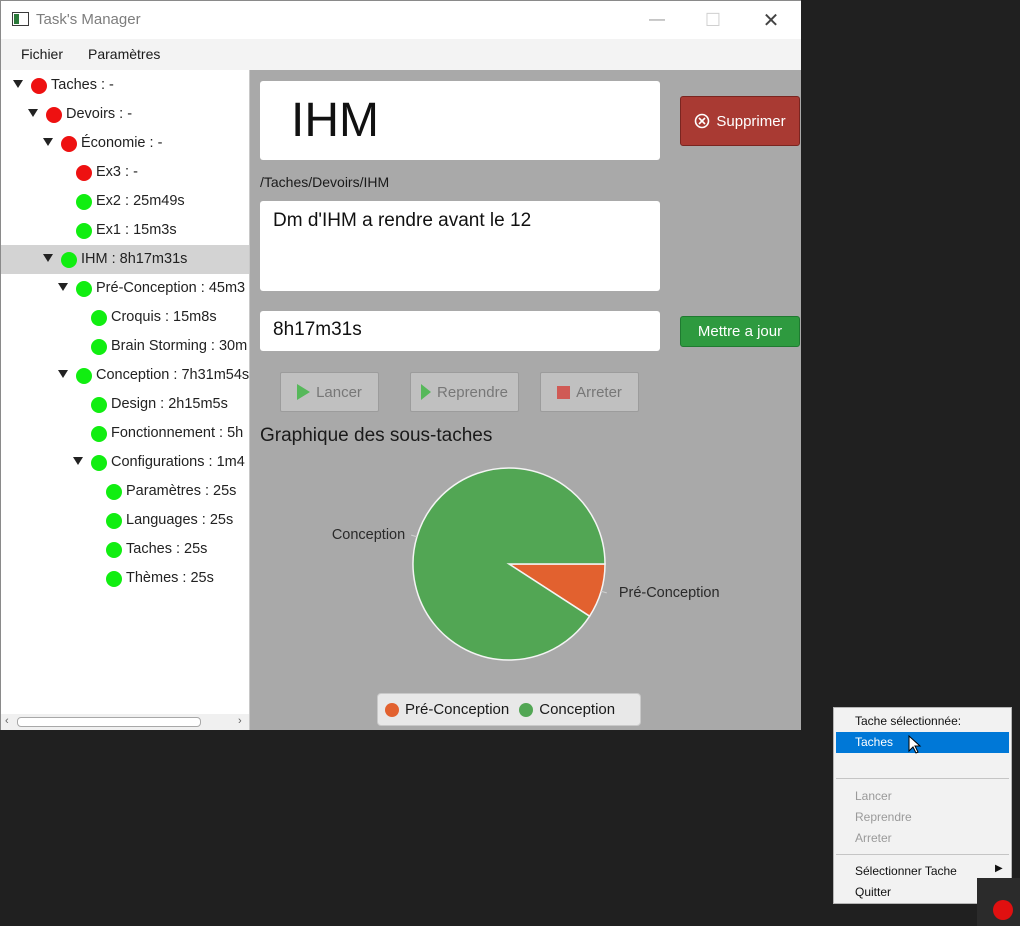 This screenshot has height=926, width=1020. I want to click on stop-button: Arreter, so click(589, 392).